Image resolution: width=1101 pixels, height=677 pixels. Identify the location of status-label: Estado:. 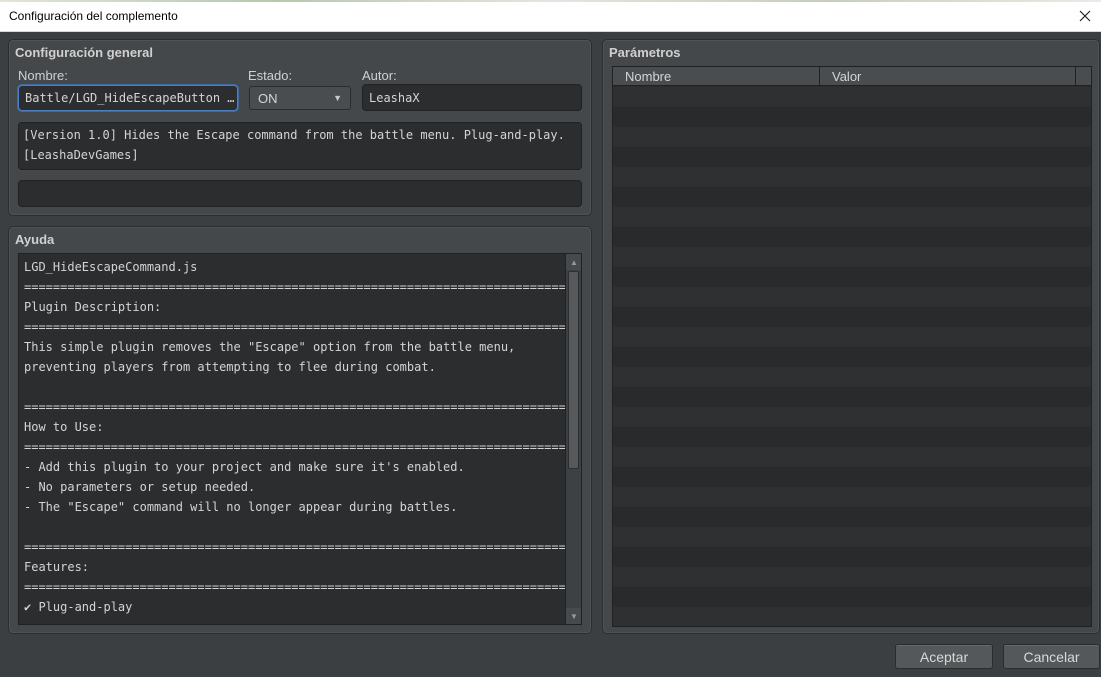
(270, 75).